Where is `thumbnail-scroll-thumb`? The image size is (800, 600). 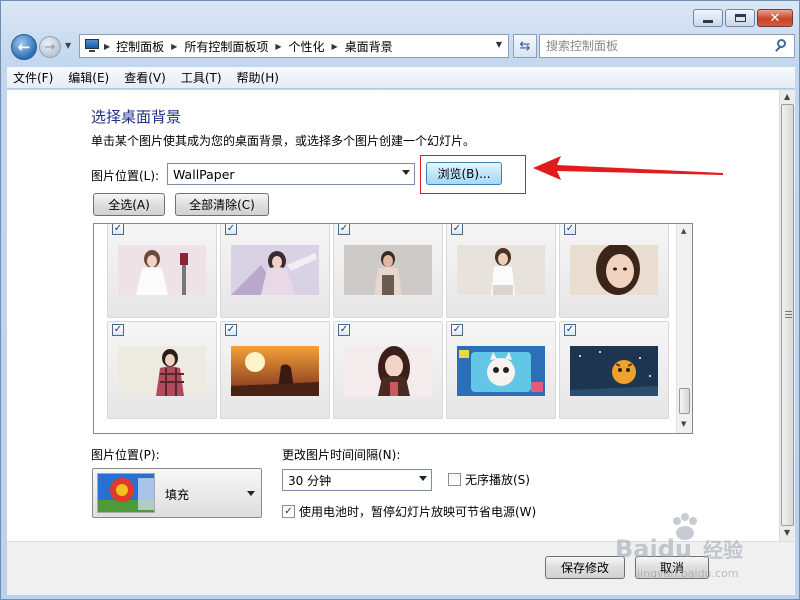
thumbnail-scroll-thumb is located at coordinates (684, 401).